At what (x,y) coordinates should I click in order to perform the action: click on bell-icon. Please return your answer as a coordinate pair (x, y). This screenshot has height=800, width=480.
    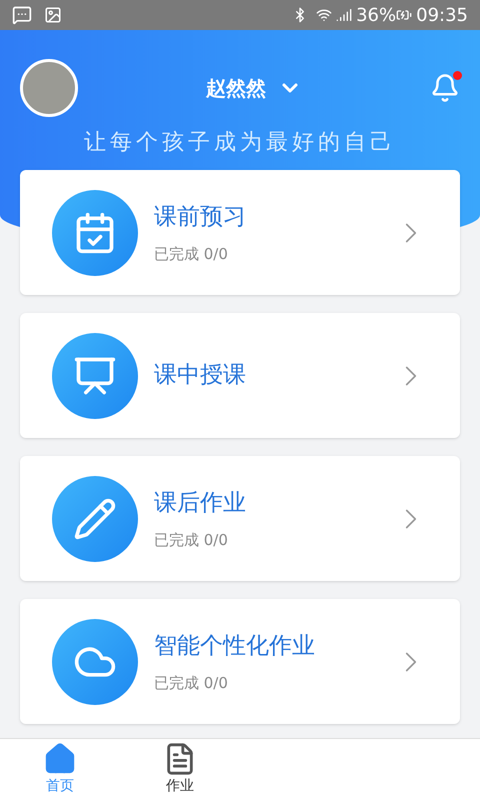
    Looking at the image, I should click on (445, 88).